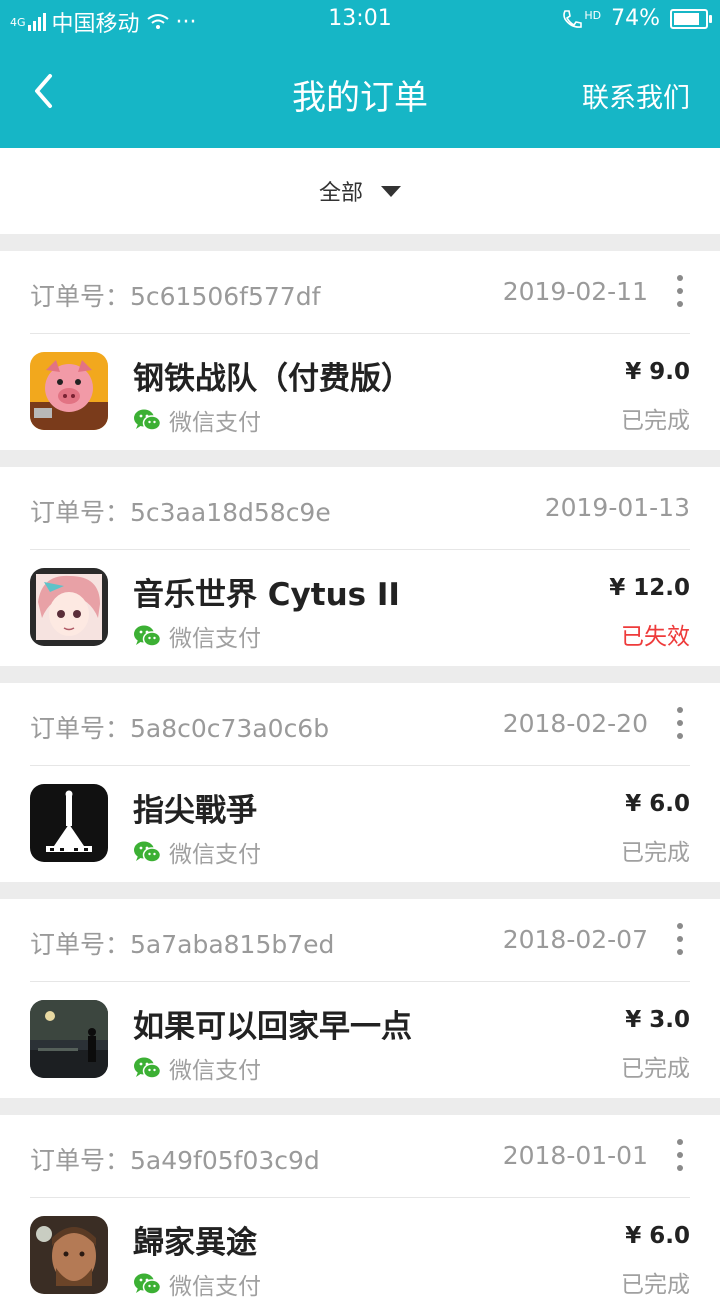  What do you see at coordinates (573, 18) in the screenshot?
I see `phone-icon` at bounding box center [573, 18].